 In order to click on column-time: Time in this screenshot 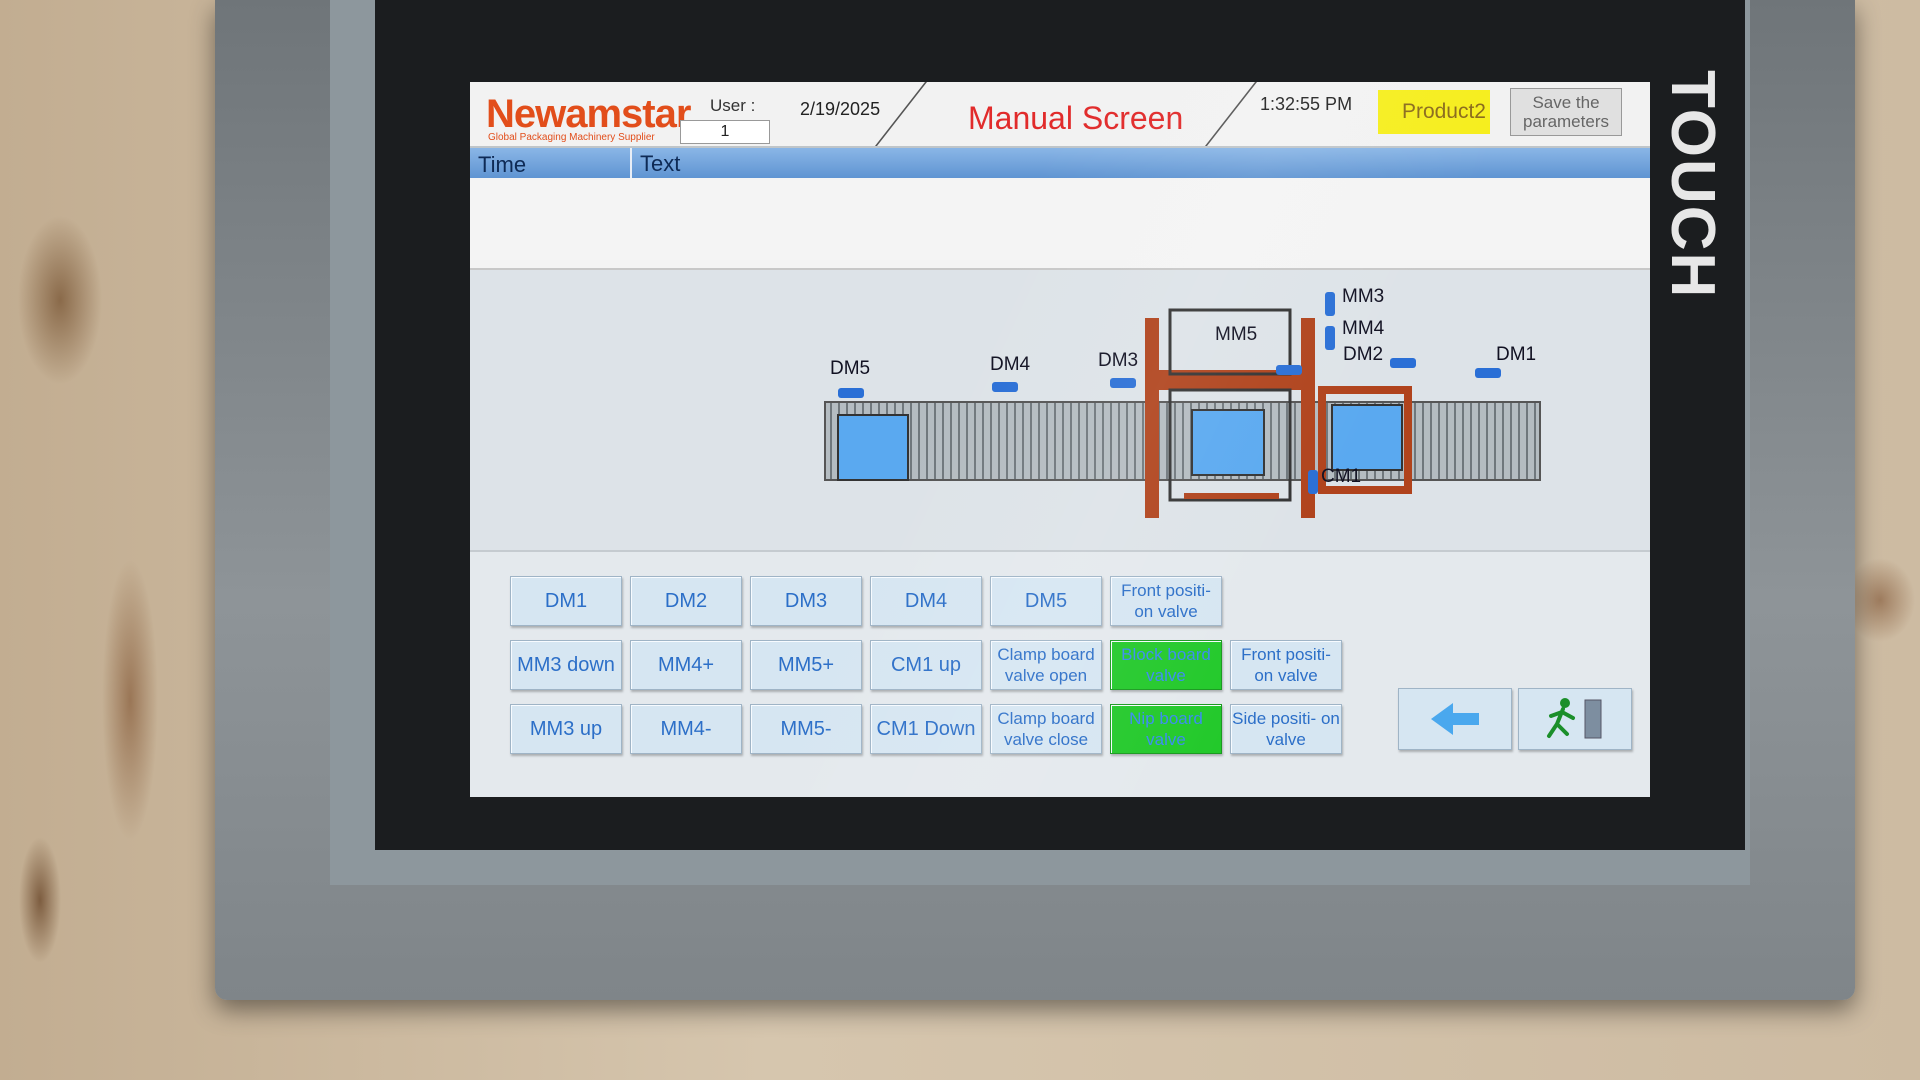, I will do `click(502, 164)`.